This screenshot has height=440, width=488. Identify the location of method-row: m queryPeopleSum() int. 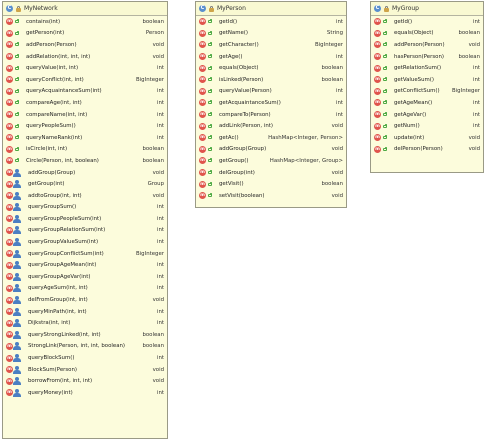
(85, 126).